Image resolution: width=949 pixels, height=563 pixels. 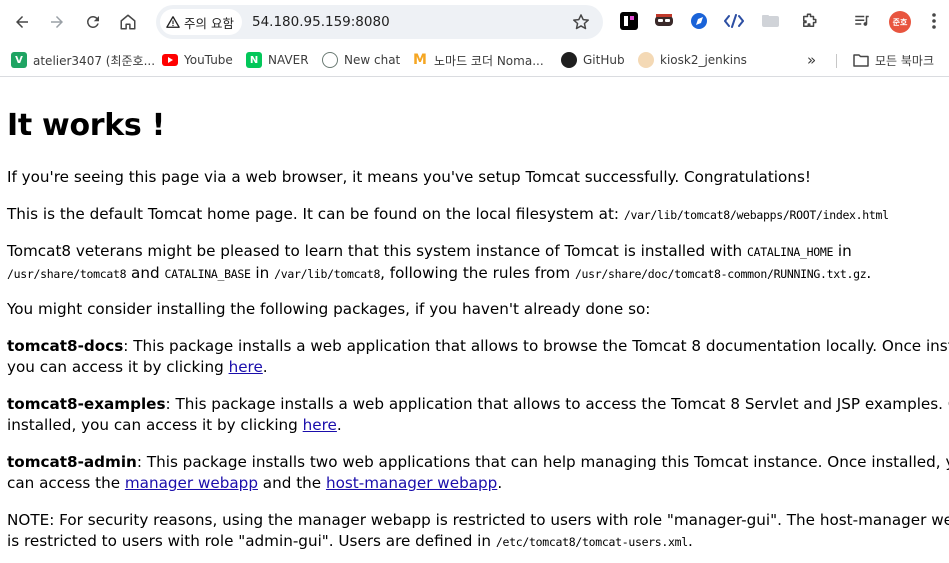 I want to click on profile-avatar: 준호, so click(x=900, y=22).